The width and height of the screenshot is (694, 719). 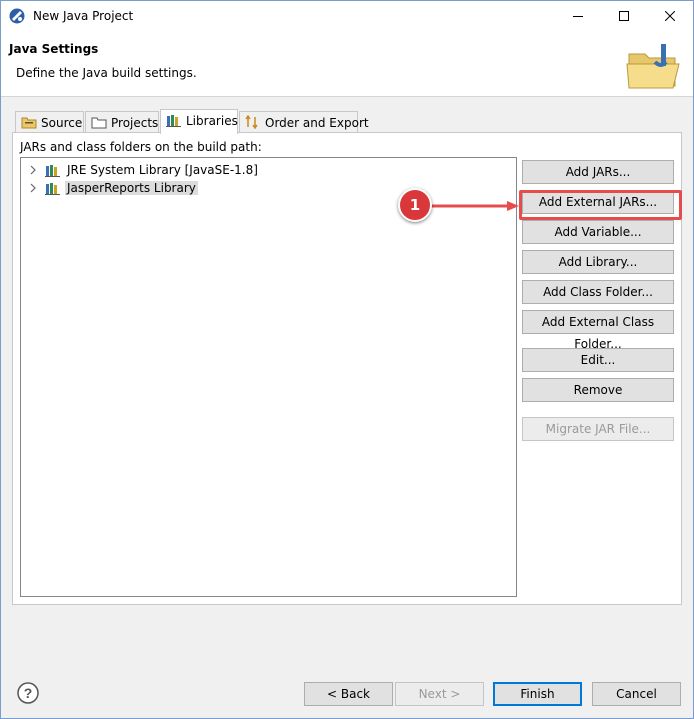 I want to click on page-description: Define the Java build settings., so click(x=106, y=73).